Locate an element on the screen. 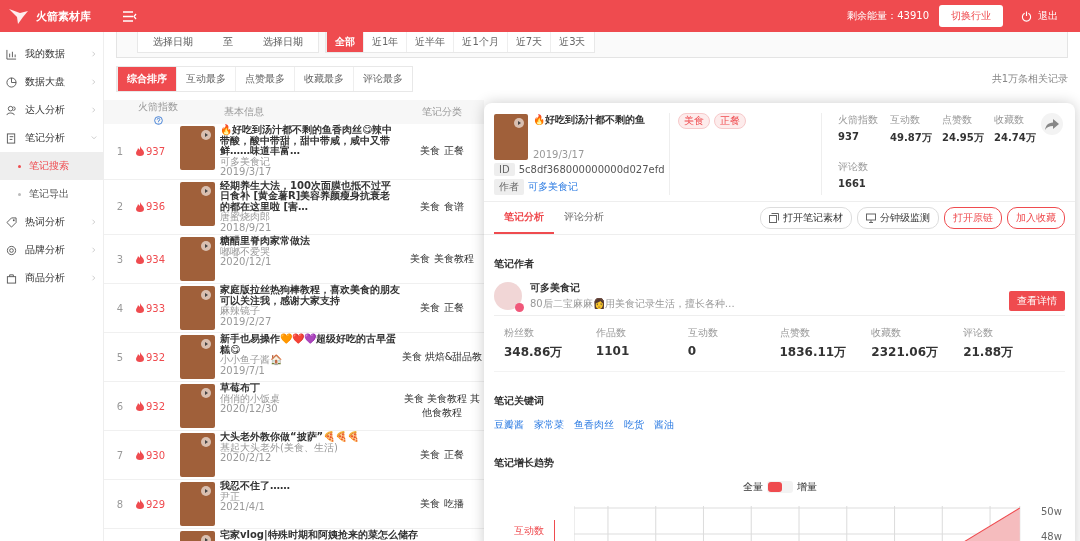 Image resolution: width=1080 pixels, height=541 pixels. logout-link: 退出 is located at coordinates (1048, 16).